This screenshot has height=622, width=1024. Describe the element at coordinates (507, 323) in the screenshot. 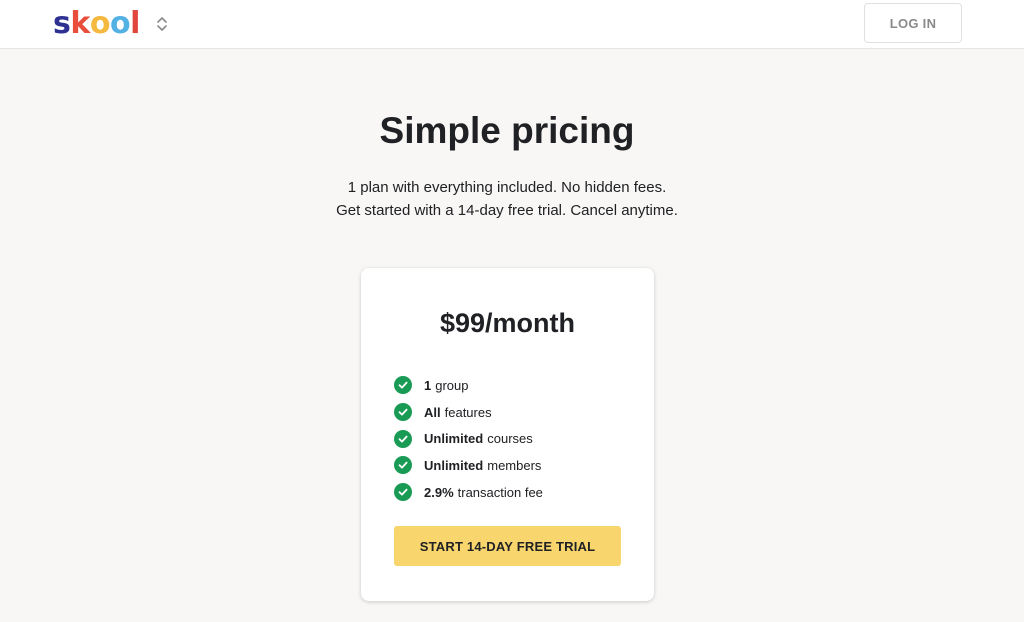

I see `plan-price: $99/month` at that location.